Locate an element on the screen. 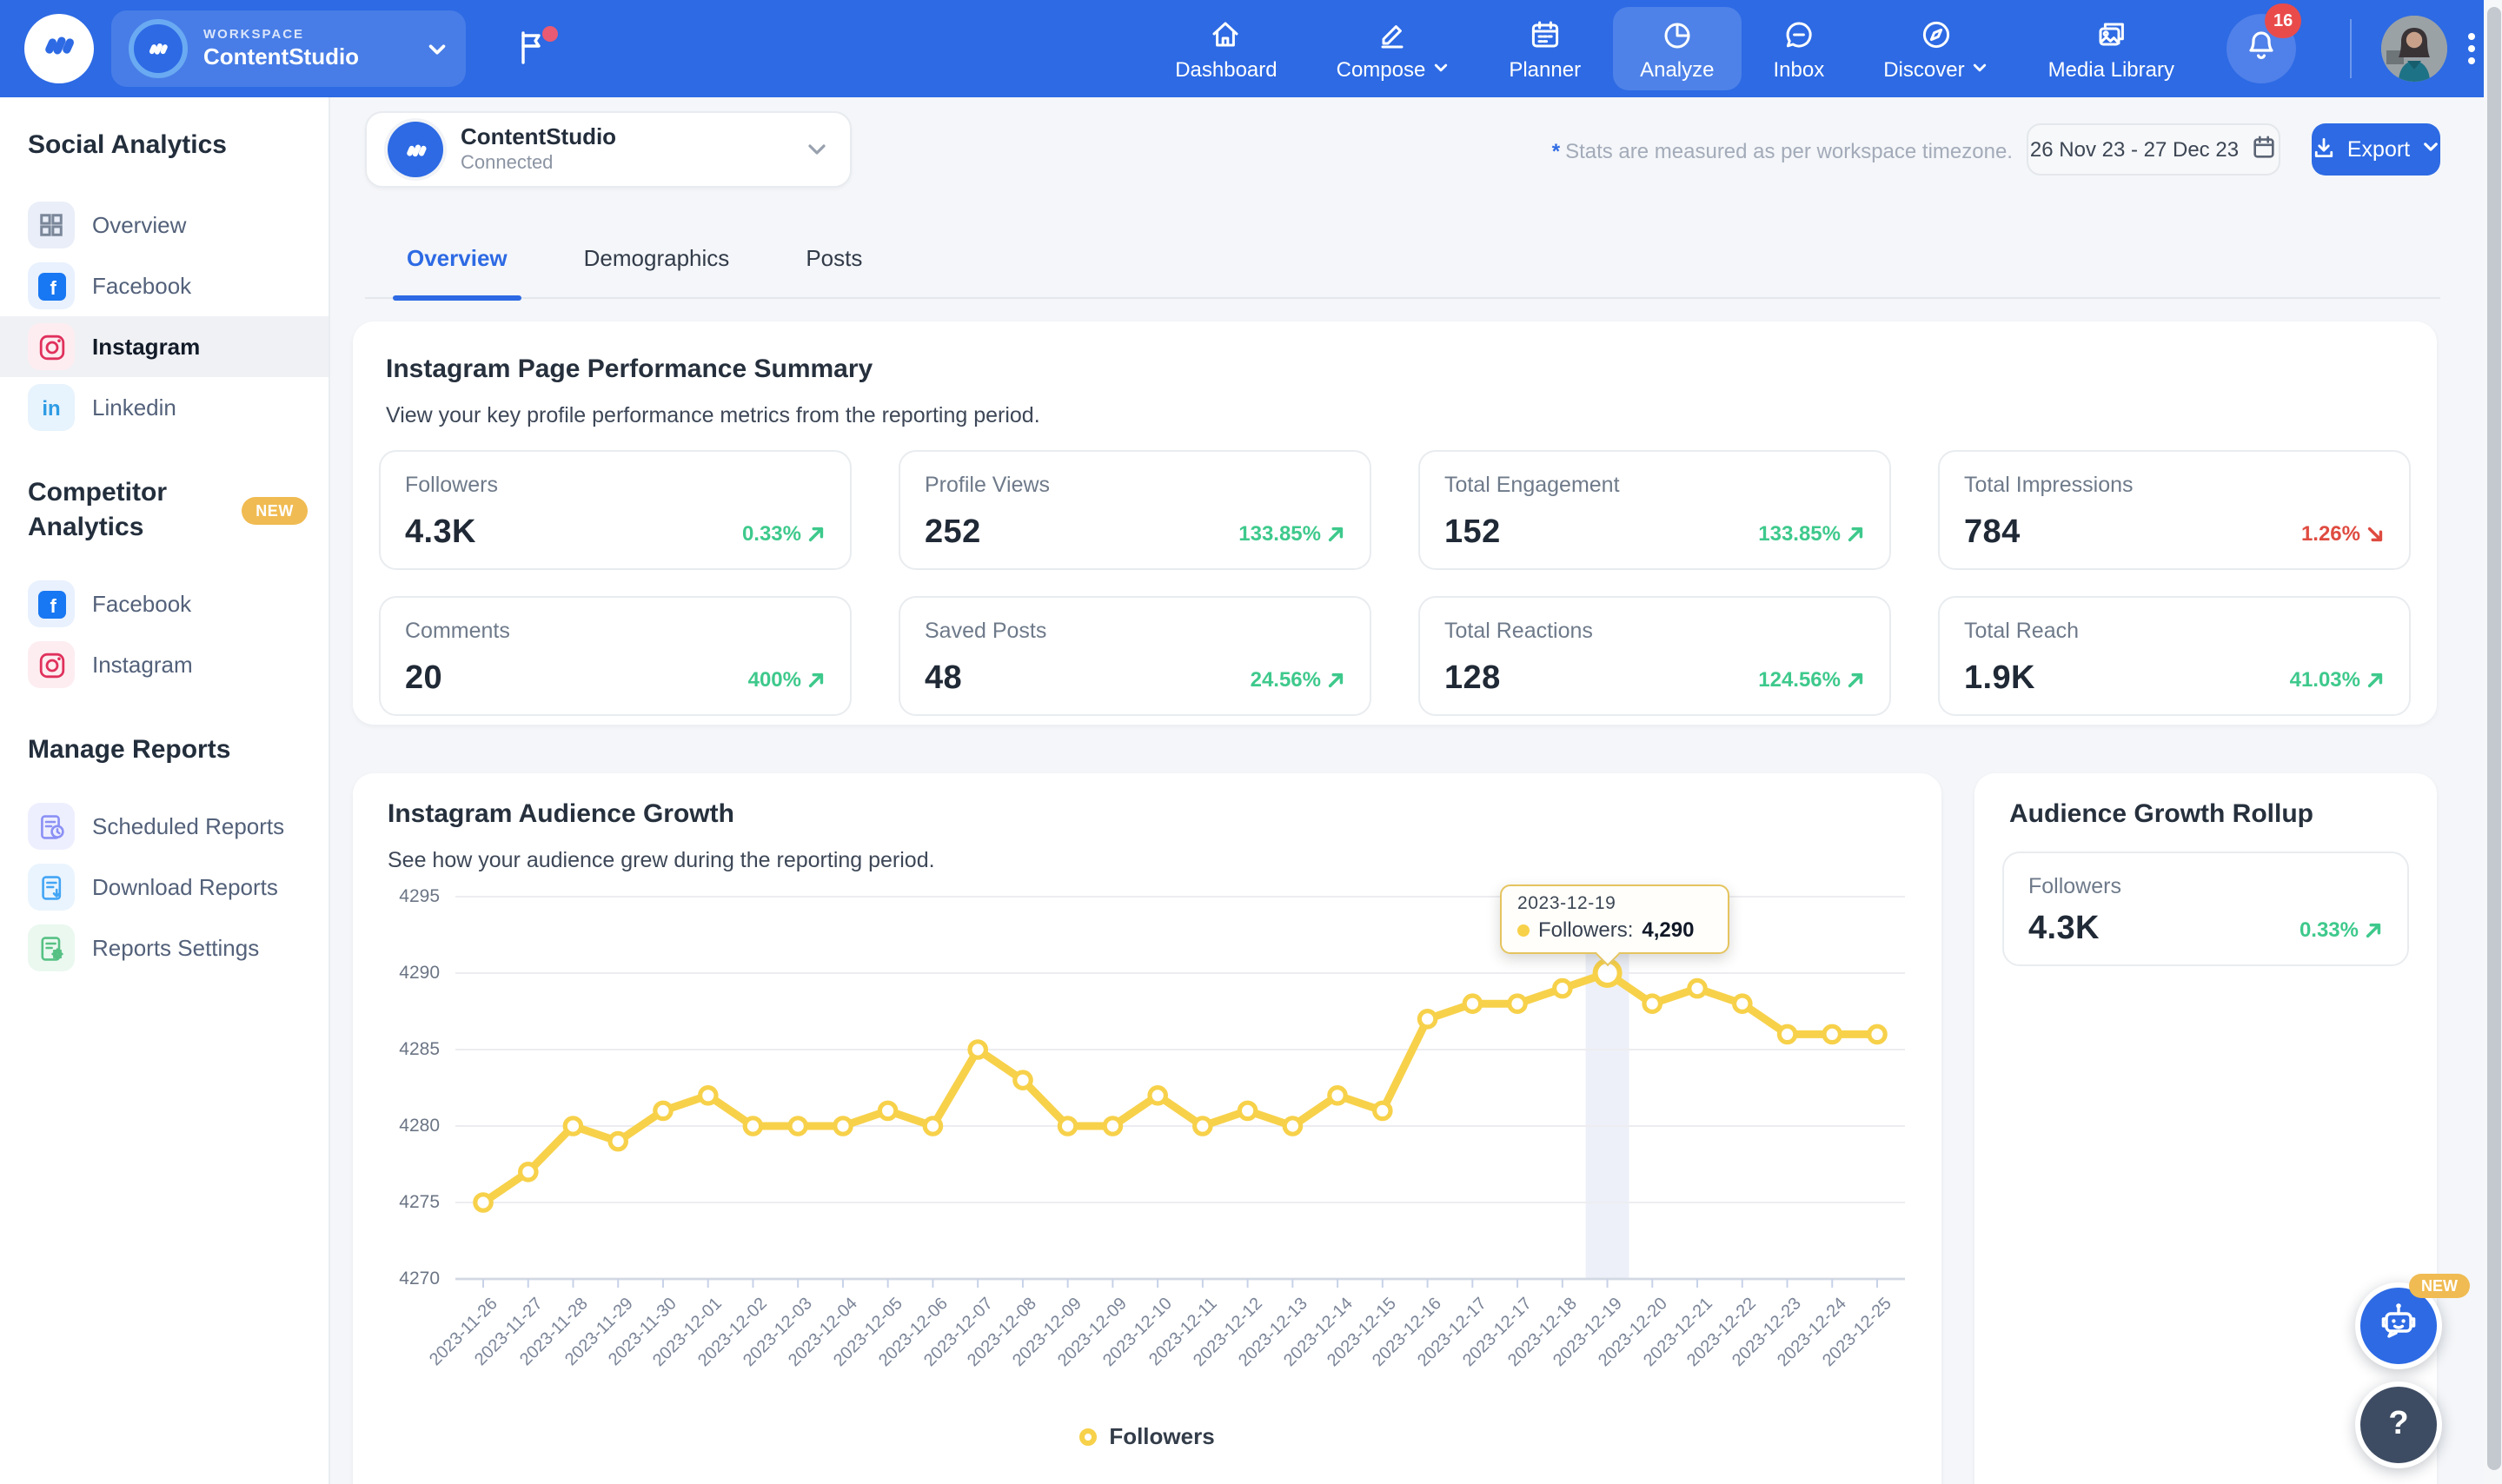 Image resolution: width=2502 pixels, height=1484 pixels. rollup-followers-card: Followers 4.3K 0.33% is located at coordinates (2205, 908).